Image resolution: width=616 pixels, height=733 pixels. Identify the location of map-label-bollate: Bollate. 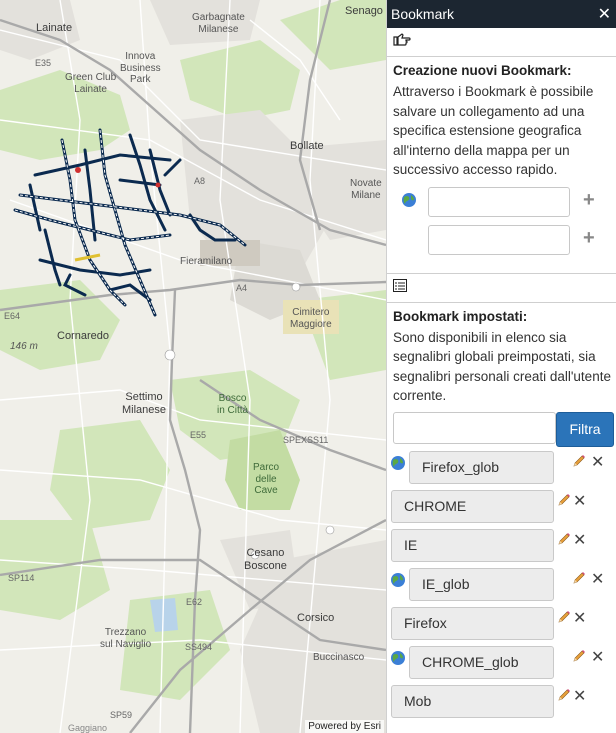
(307, 146).